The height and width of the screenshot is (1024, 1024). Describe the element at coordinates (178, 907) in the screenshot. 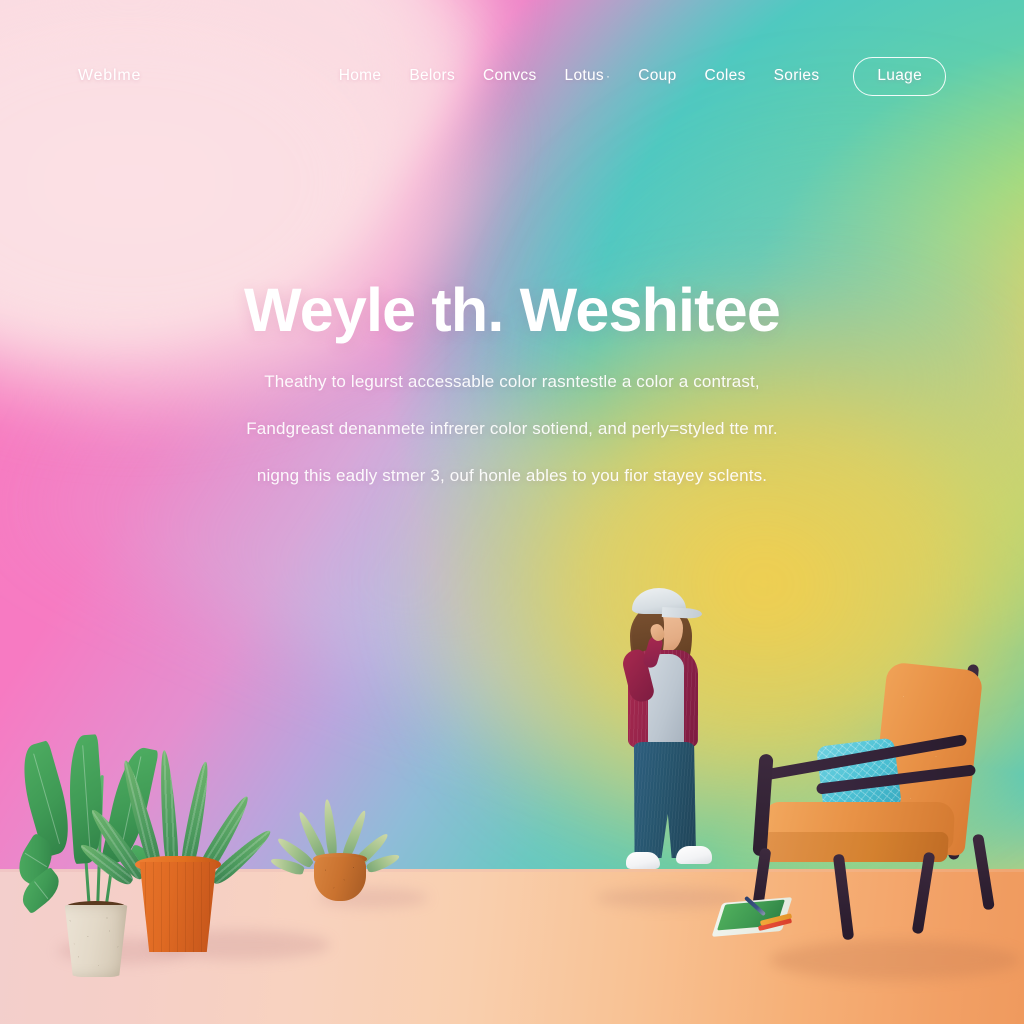

I see `plant-pot-terracotta` at that location.